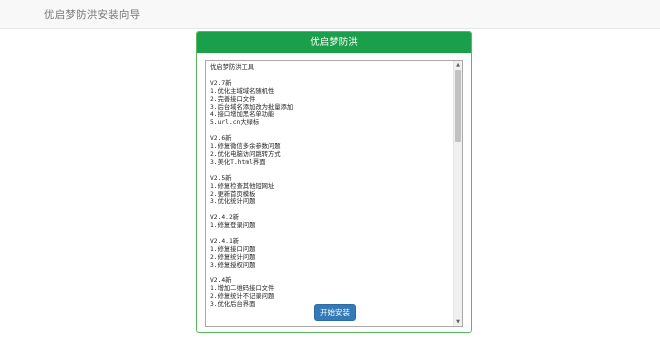  What do you see at coordinates (335, 312) in the screenshot?
I see `start-install-button: 开始安装` at bounding box center [335, 312].